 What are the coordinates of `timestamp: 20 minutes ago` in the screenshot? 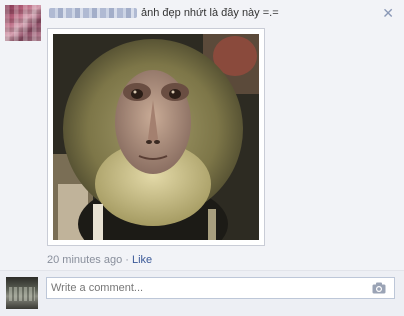 It's located at (84, 260).